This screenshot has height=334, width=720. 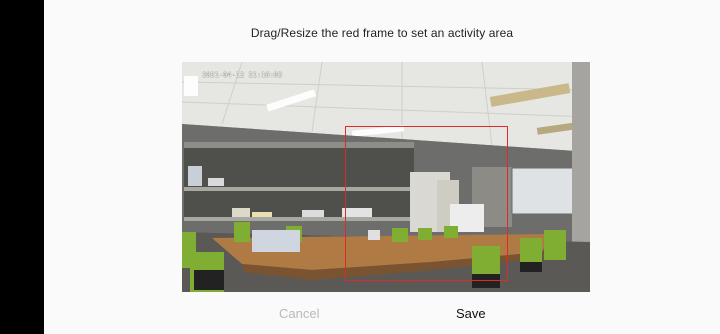 I want to click on camera-timestamp: 2021-04-12 21:16:03, so click(x=242, y=75).